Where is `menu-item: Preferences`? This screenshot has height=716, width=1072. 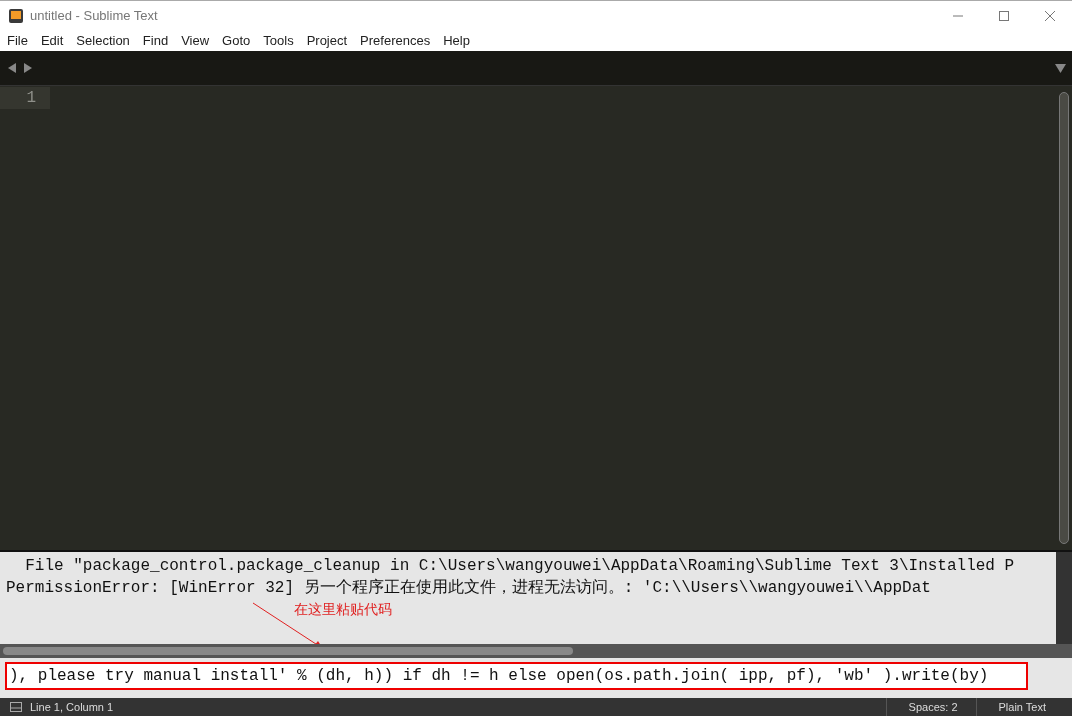
menu-item: Preferences is located at coordinates (395, 40).